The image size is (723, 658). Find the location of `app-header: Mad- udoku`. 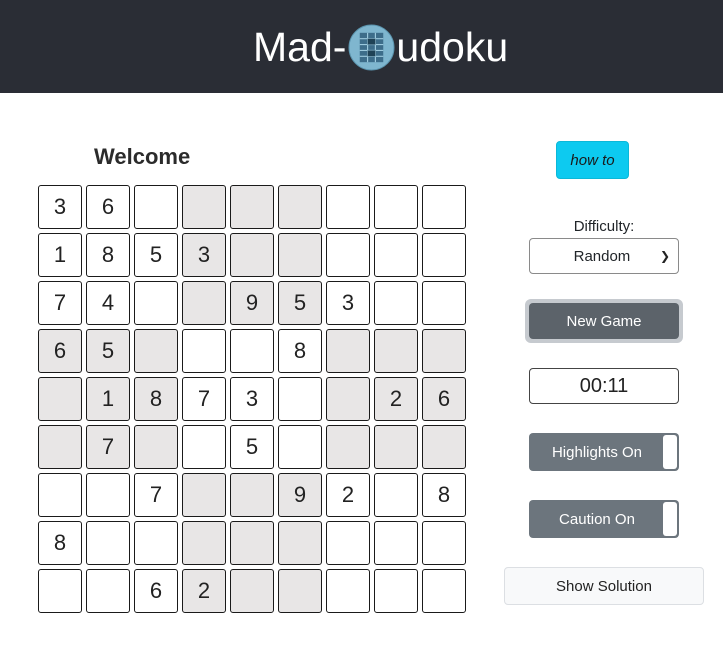

app-header: Mad- udoku is located at coordinates (361, 46).